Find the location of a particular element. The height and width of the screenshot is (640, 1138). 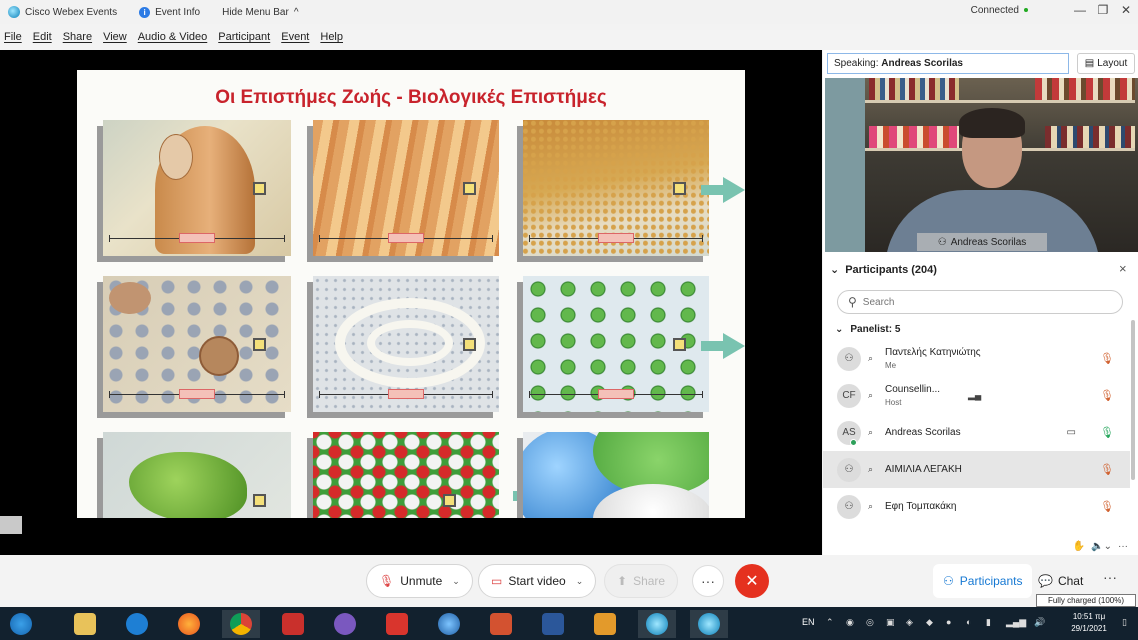

tray-app-icon: ◈ is located at coordinates (909, 622).